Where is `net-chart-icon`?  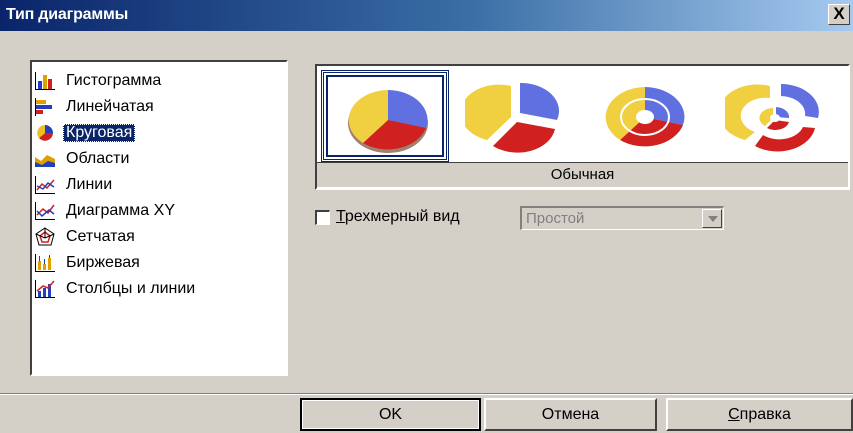 net-chart-icon is located at coordinates (45, 236).